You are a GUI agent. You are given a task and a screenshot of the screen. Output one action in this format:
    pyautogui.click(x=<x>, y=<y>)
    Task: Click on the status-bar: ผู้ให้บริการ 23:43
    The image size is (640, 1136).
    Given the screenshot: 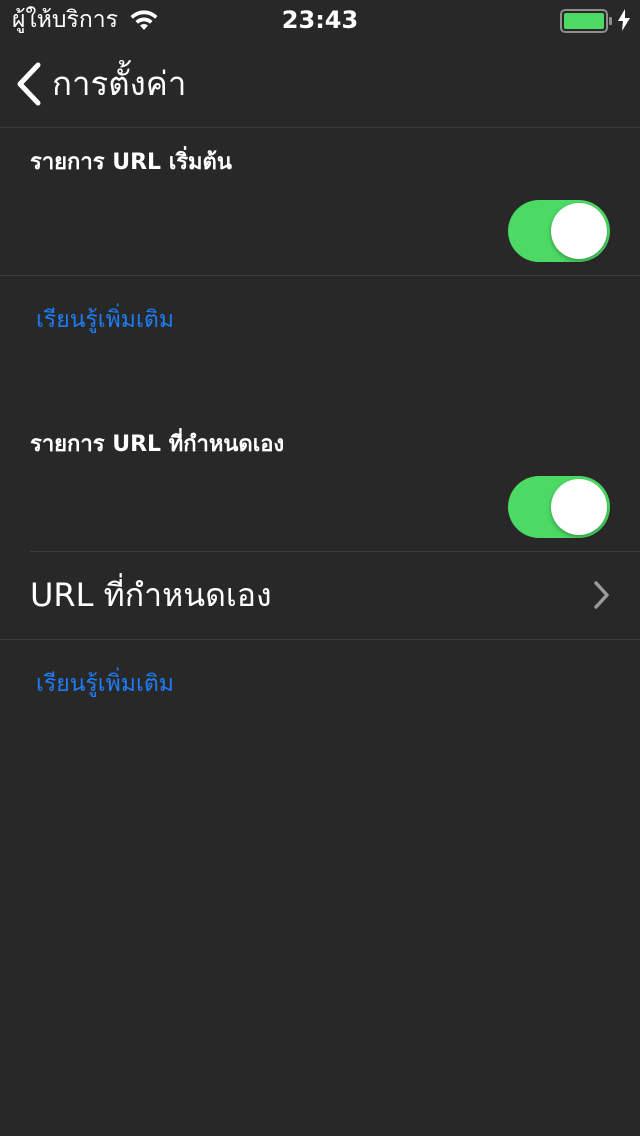 What is the action you would take?
    pyautogui.click(x=320, y=20)
    